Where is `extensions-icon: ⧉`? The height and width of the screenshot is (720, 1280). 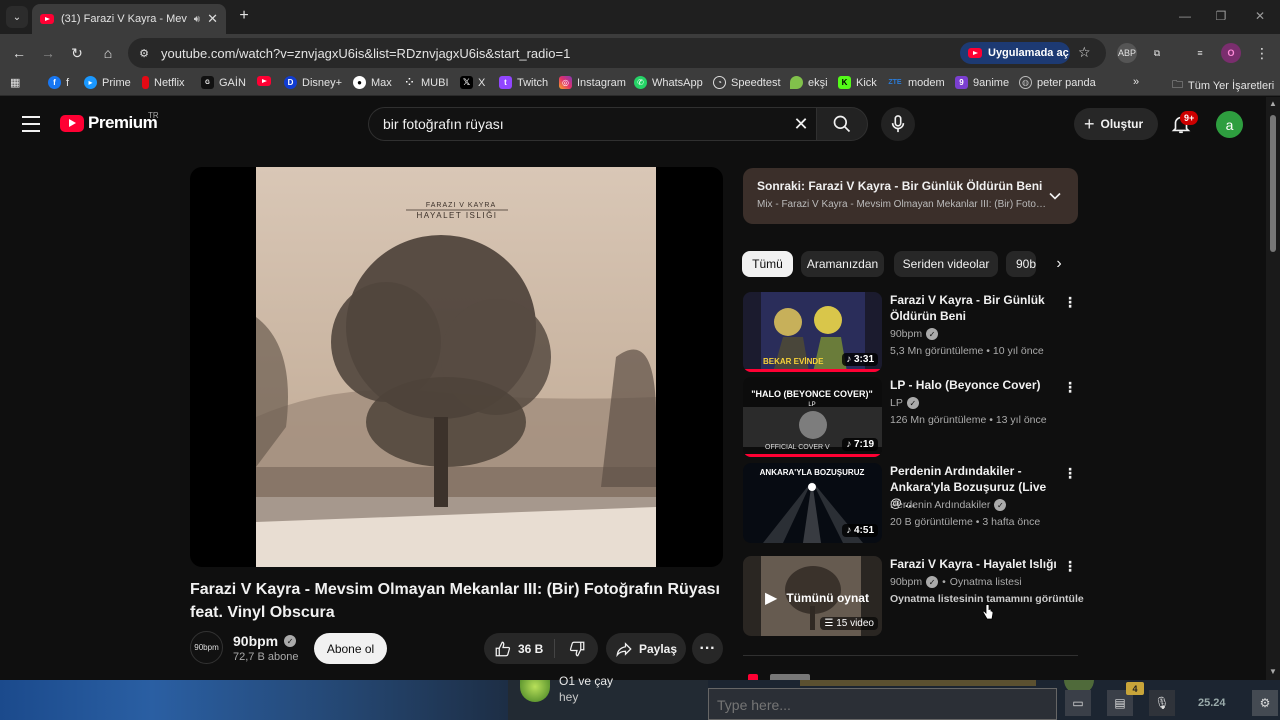 extensions-icon: ⧉ is located at coordinates (1157, 53).